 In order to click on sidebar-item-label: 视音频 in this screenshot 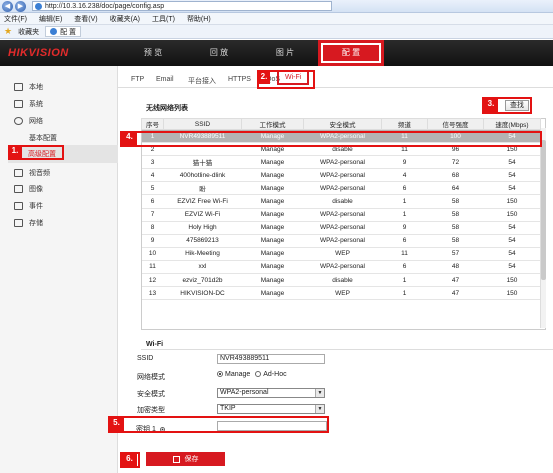, I will do `click(39, 173)`.